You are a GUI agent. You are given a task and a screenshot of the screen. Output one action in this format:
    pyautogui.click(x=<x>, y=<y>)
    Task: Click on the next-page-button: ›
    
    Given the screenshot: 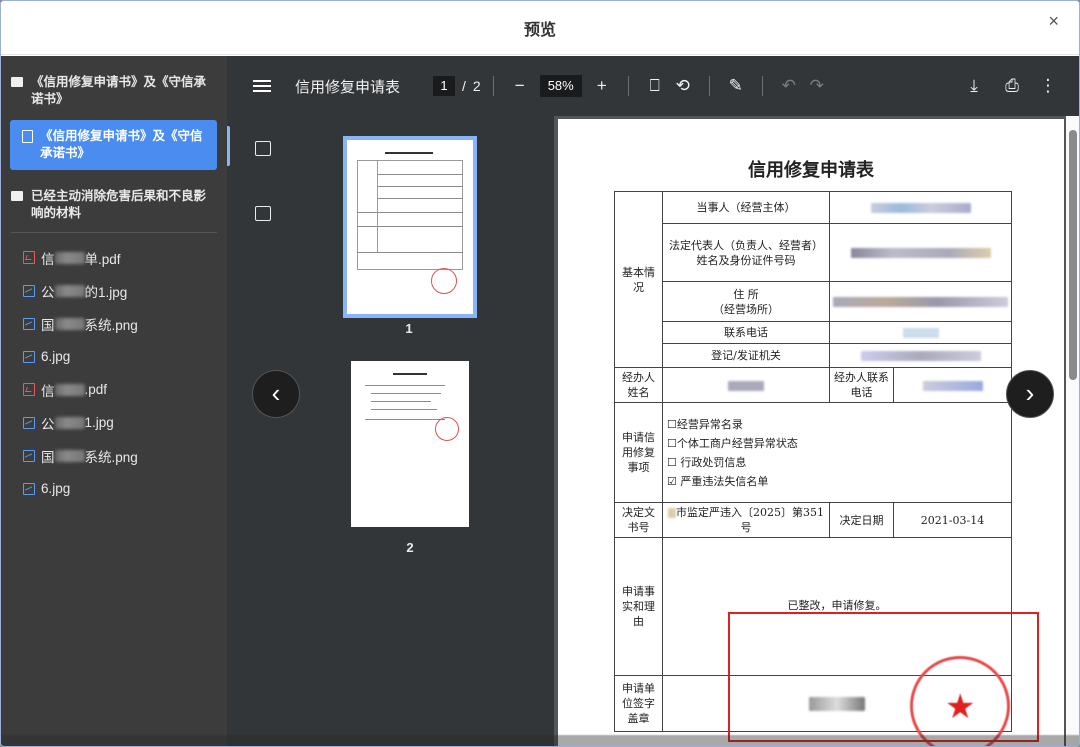 What is the action you would take?
    pyautogui.click(x=1030, y=394)
    